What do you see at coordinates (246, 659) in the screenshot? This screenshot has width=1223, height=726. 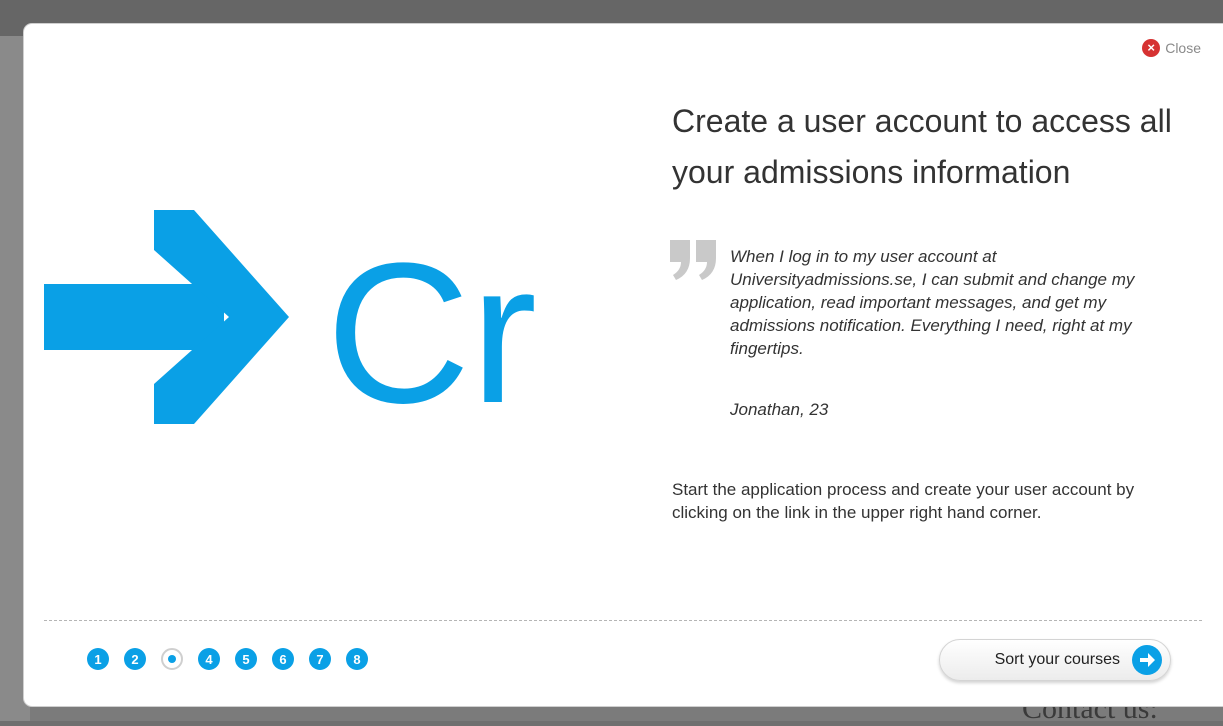 I see `pager-dot-5: 5` at bounding box center [246, 659].